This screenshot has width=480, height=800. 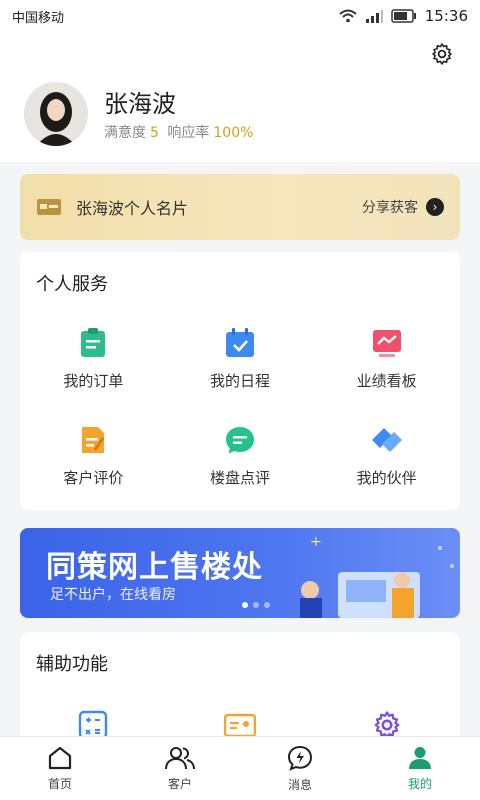 I want to click on service-label: 客户评价, so click(x=93, y=478).